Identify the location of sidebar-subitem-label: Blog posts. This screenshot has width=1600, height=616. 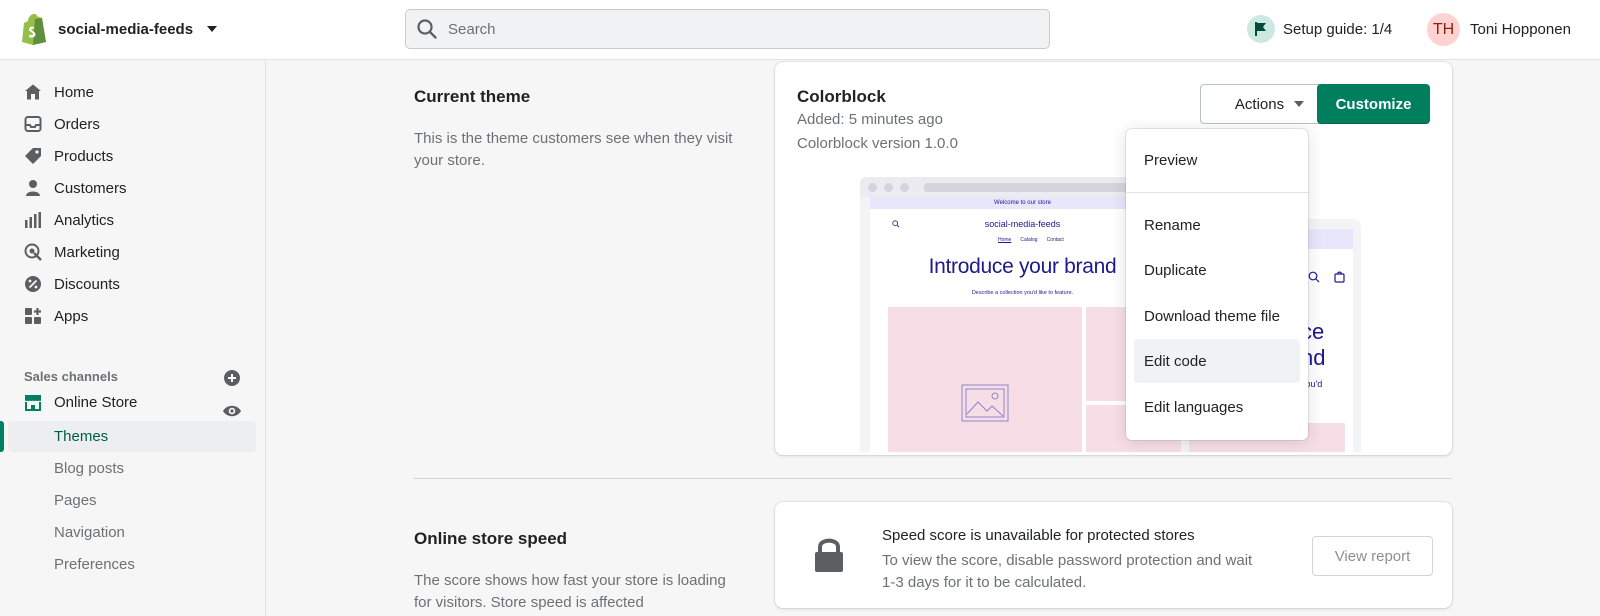
(89, 468).